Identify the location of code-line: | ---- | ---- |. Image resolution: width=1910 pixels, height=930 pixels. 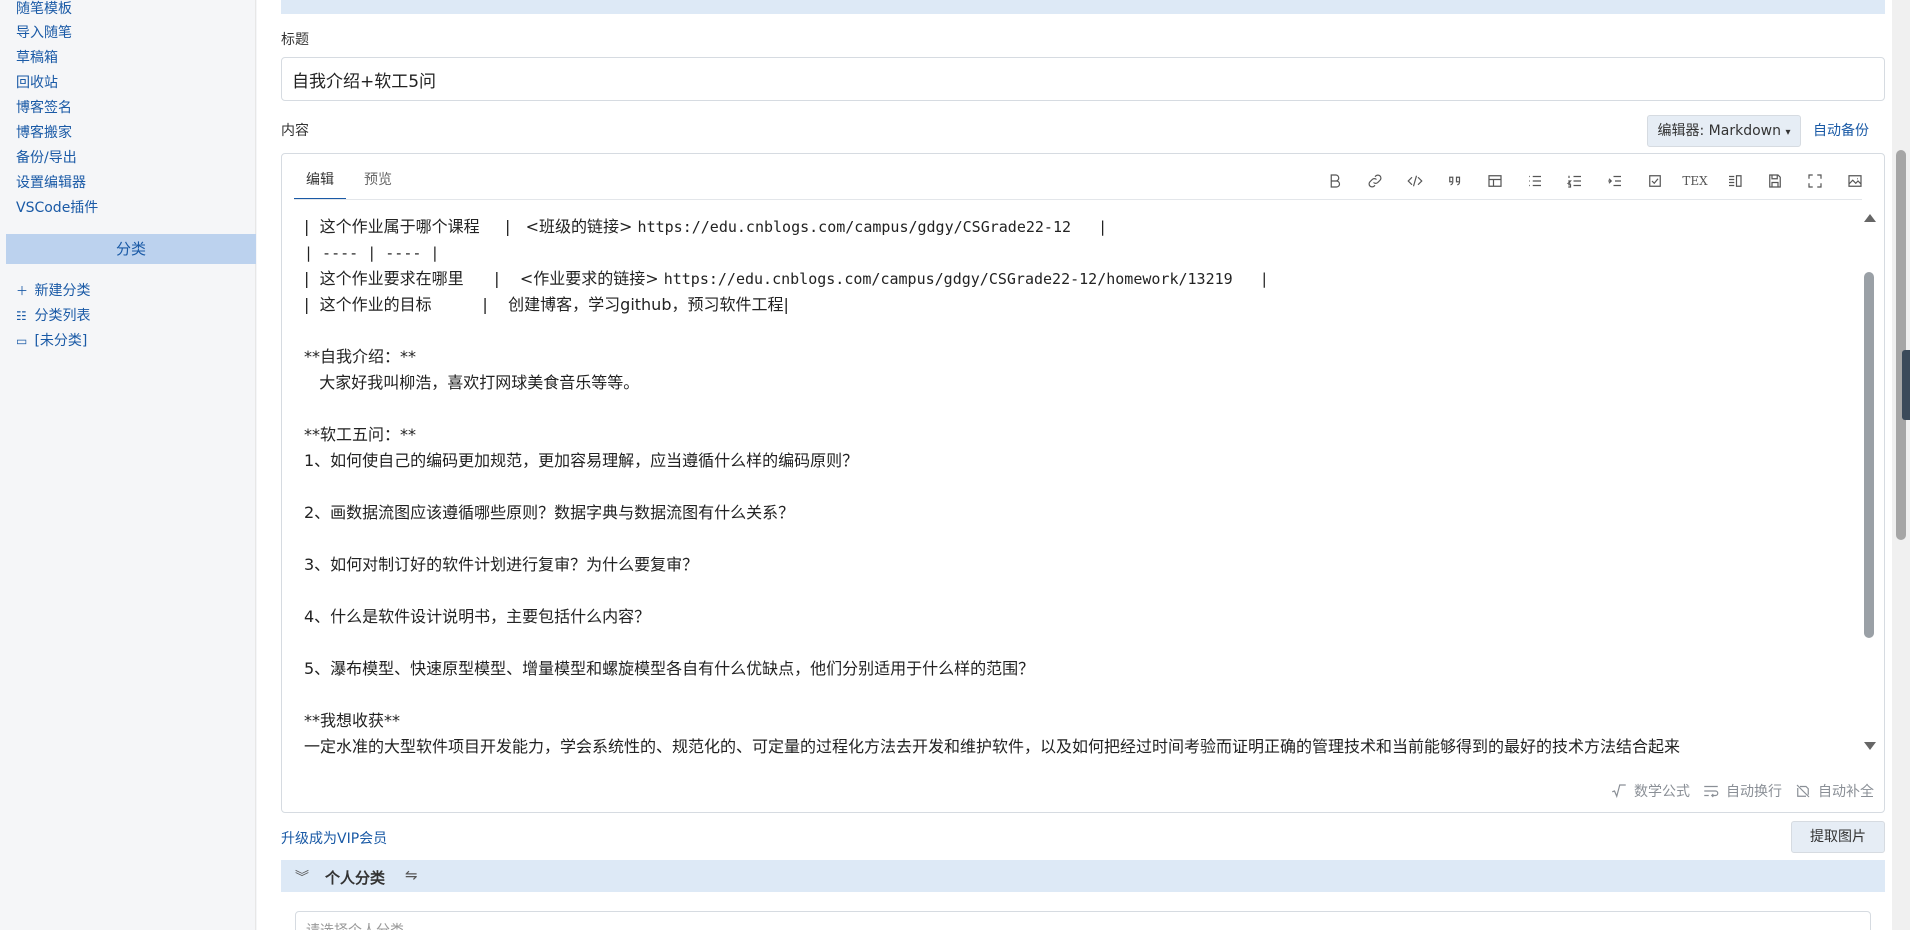
(371, 253).